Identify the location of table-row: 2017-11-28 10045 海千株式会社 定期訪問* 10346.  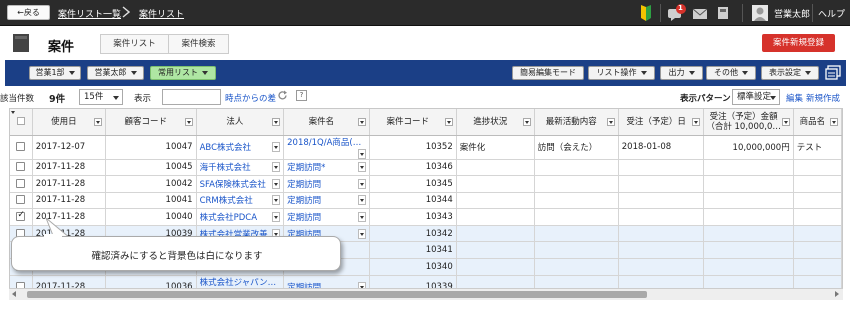
(426, 168).